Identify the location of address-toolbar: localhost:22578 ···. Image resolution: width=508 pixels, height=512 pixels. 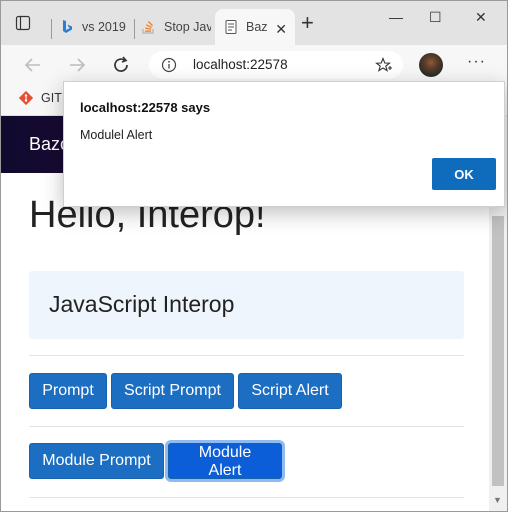
(254, 65).